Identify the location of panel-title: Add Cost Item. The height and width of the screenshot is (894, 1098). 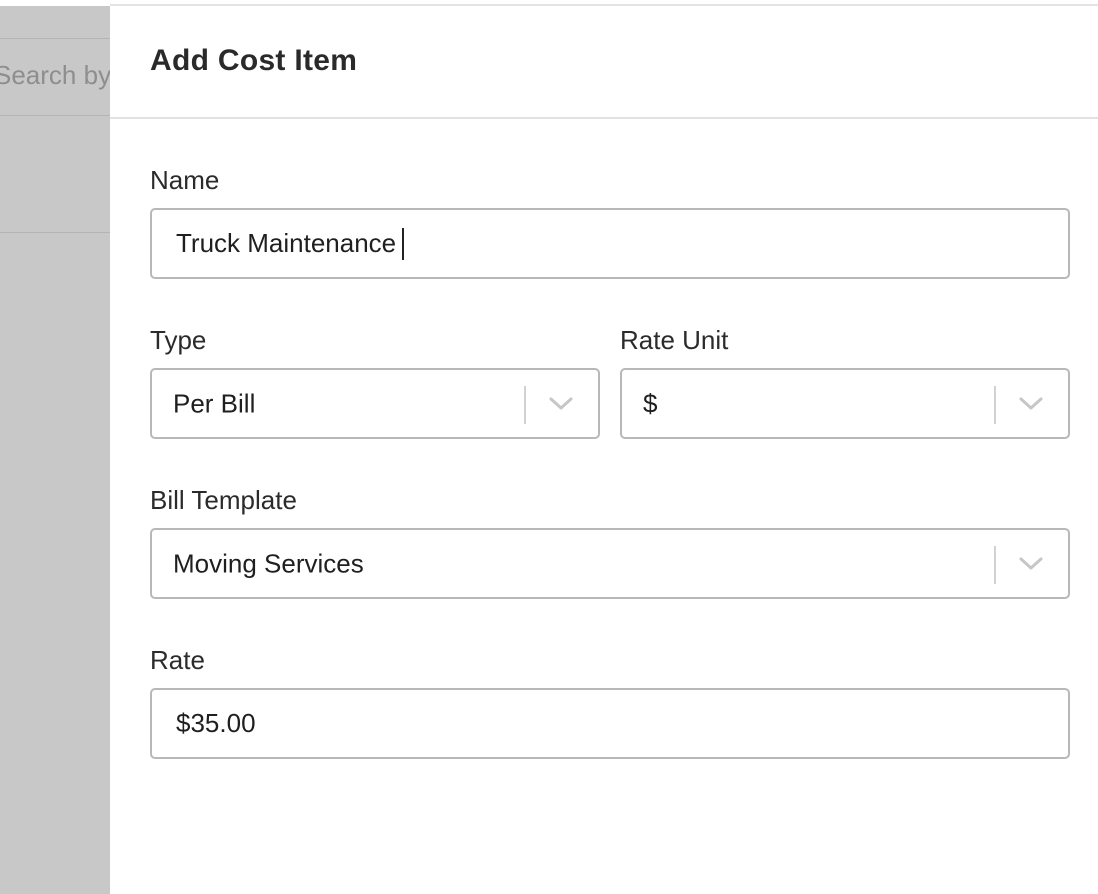
(254, 60).